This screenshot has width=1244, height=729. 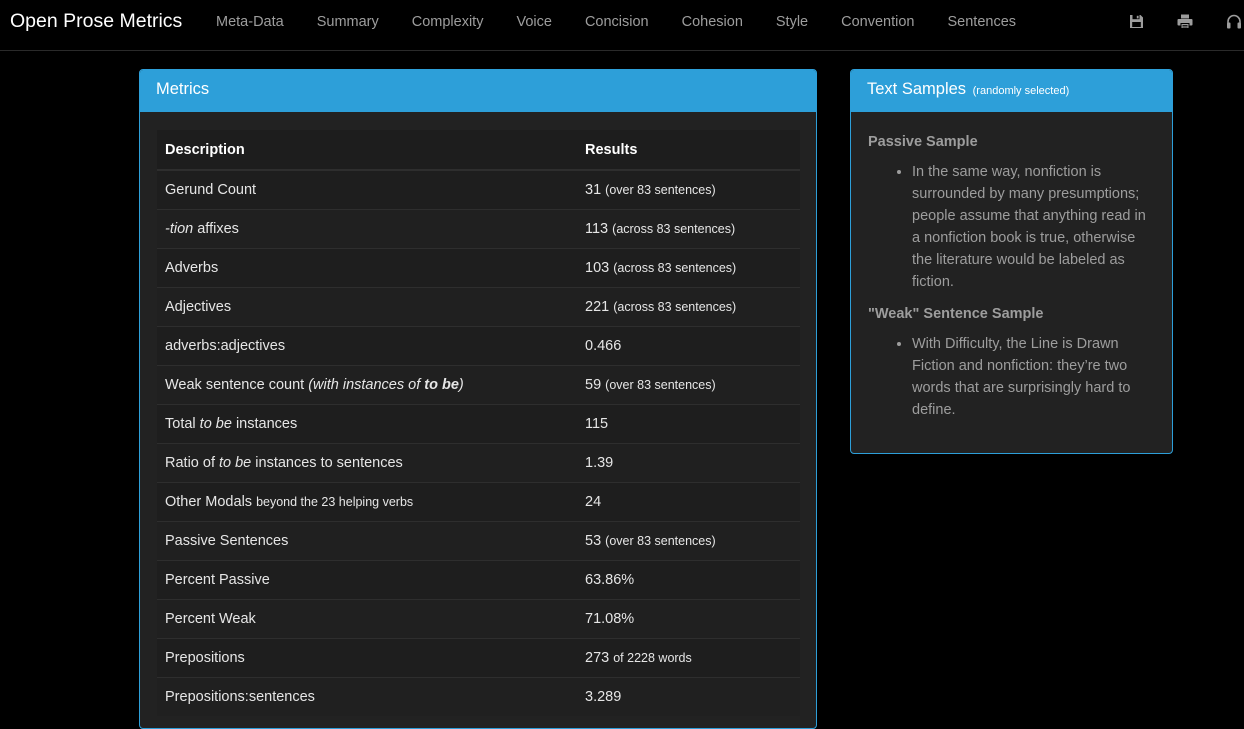 I want to click on metric-description: Percent Passive, so click(x=367, y=580).